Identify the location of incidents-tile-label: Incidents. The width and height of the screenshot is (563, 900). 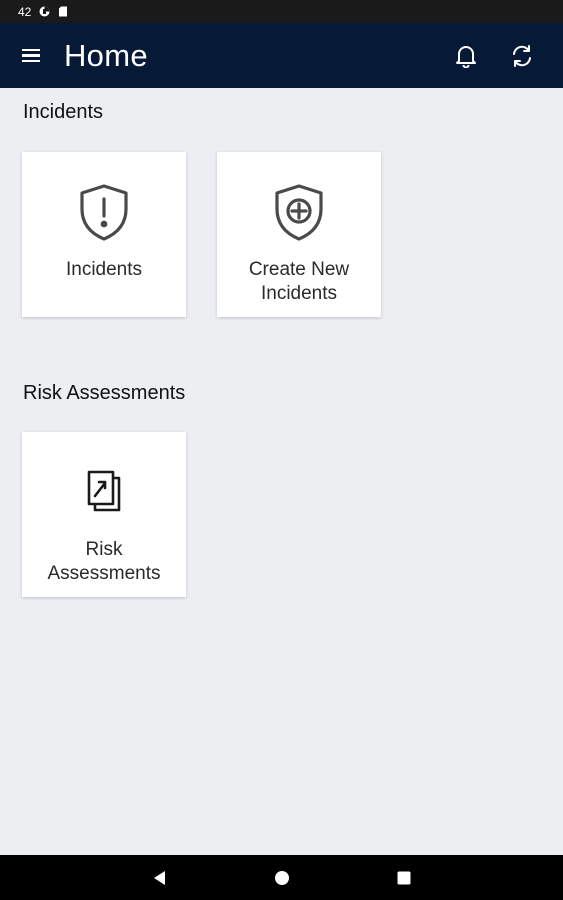
(104, 269).